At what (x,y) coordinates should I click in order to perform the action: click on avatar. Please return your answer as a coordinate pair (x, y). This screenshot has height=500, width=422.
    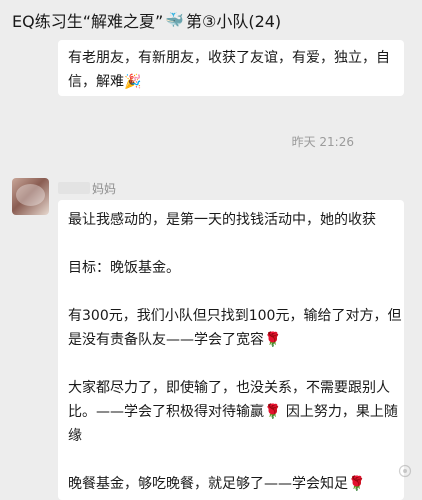
    Looking at the image, I should click on (30, 196).